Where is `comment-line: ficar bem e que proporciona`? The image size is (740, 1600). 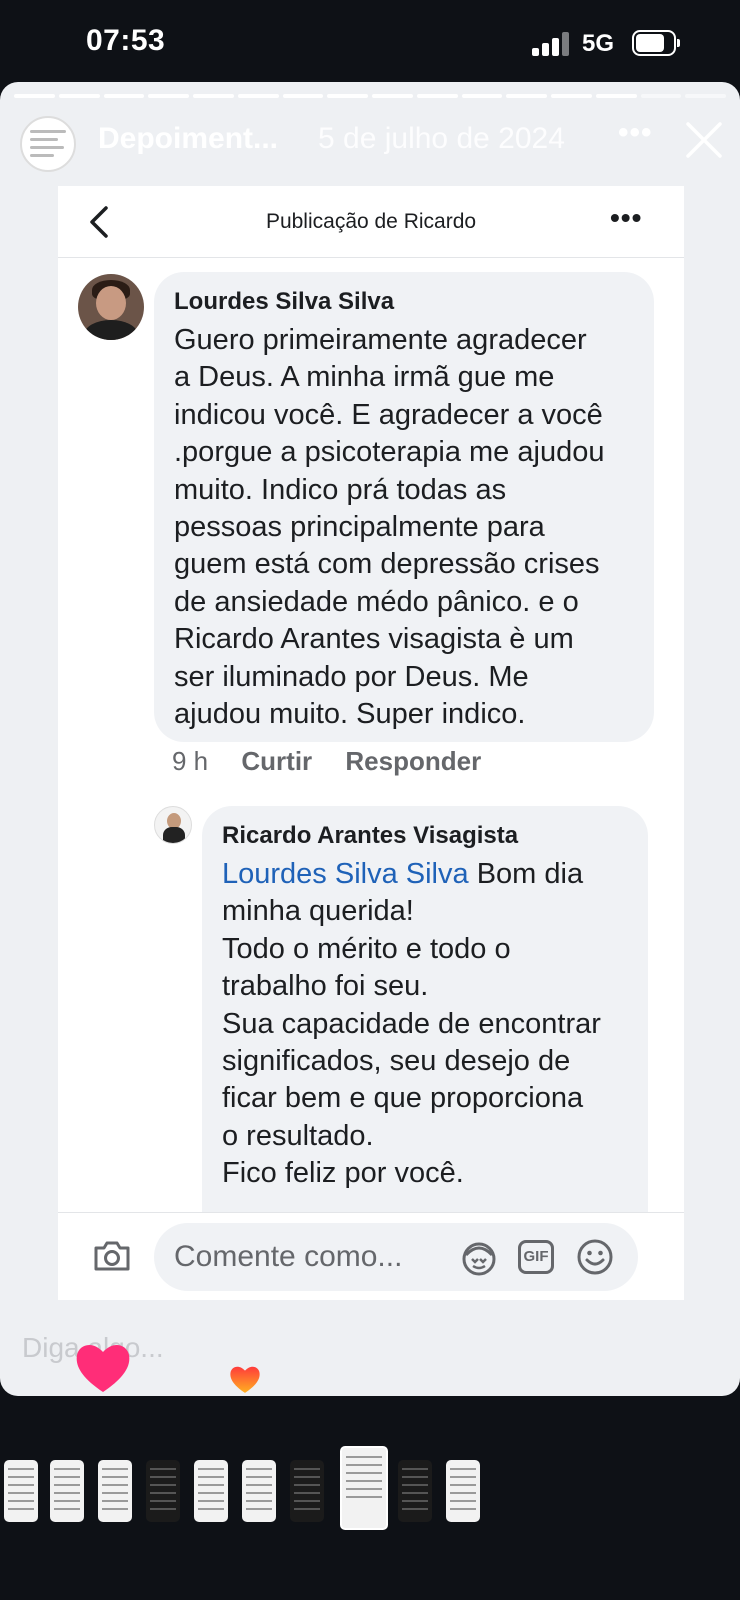 comment-line: ficar bem e que proporciona is located at coordinates (403, 1098).